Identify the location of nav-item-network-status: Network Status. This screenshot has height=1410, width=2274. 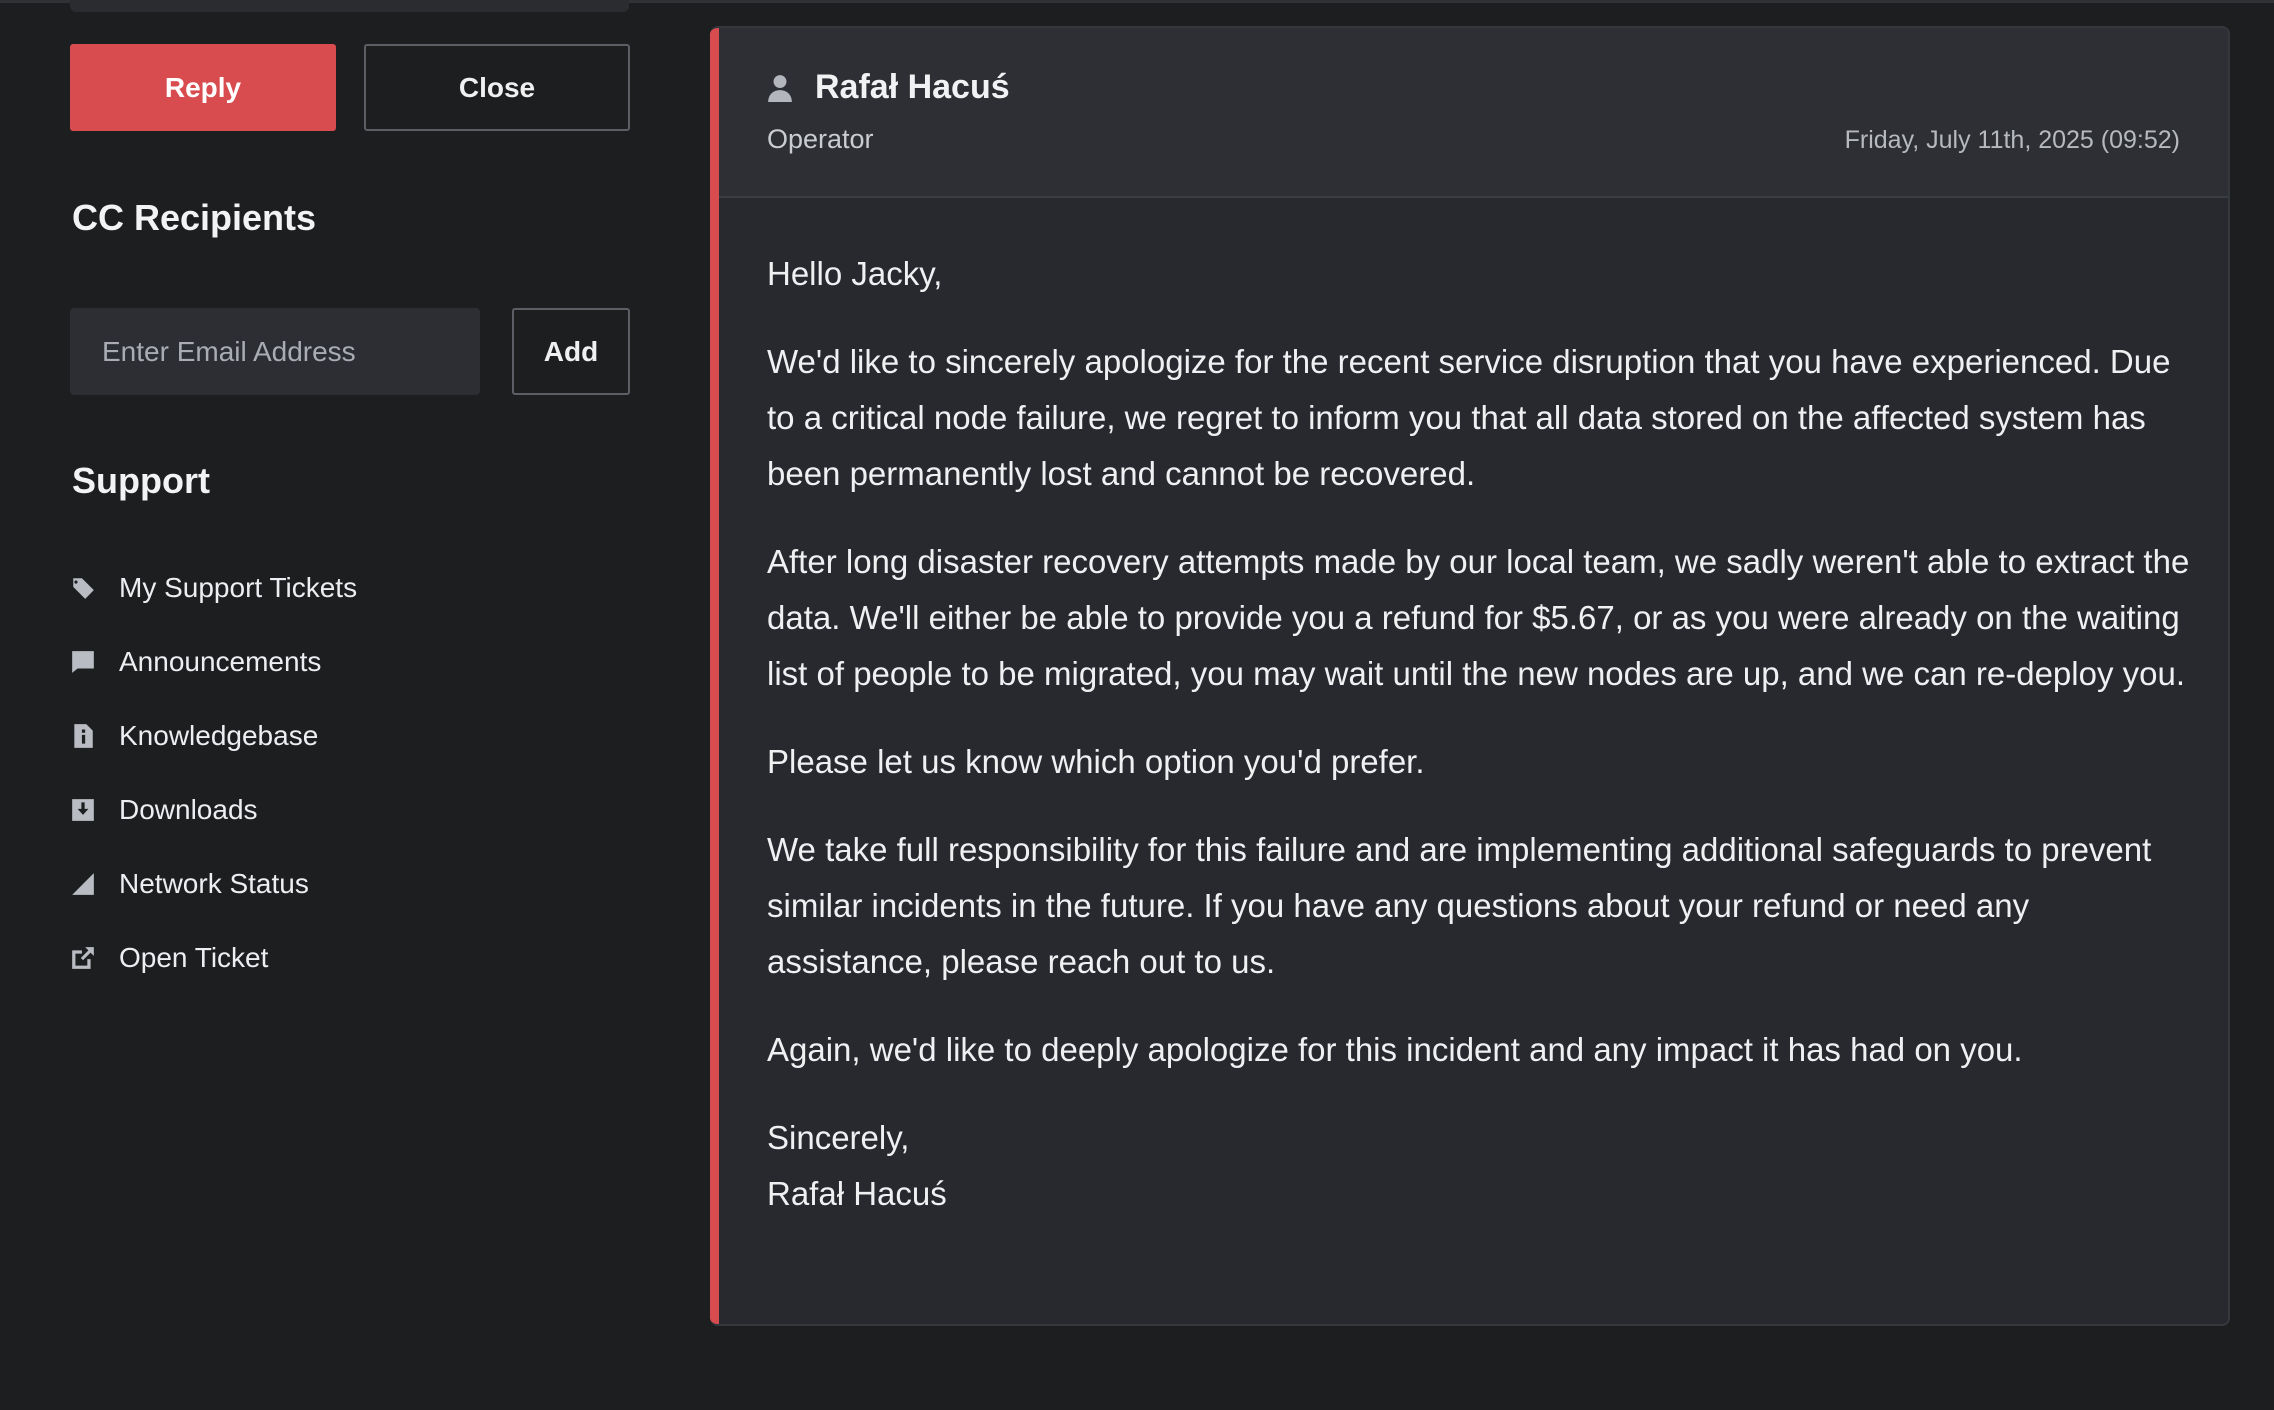
(350, 884).